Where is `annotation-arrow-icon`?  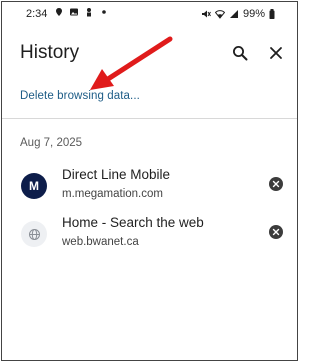
annotation-arrow-icon is located at coordinates (131, 63).